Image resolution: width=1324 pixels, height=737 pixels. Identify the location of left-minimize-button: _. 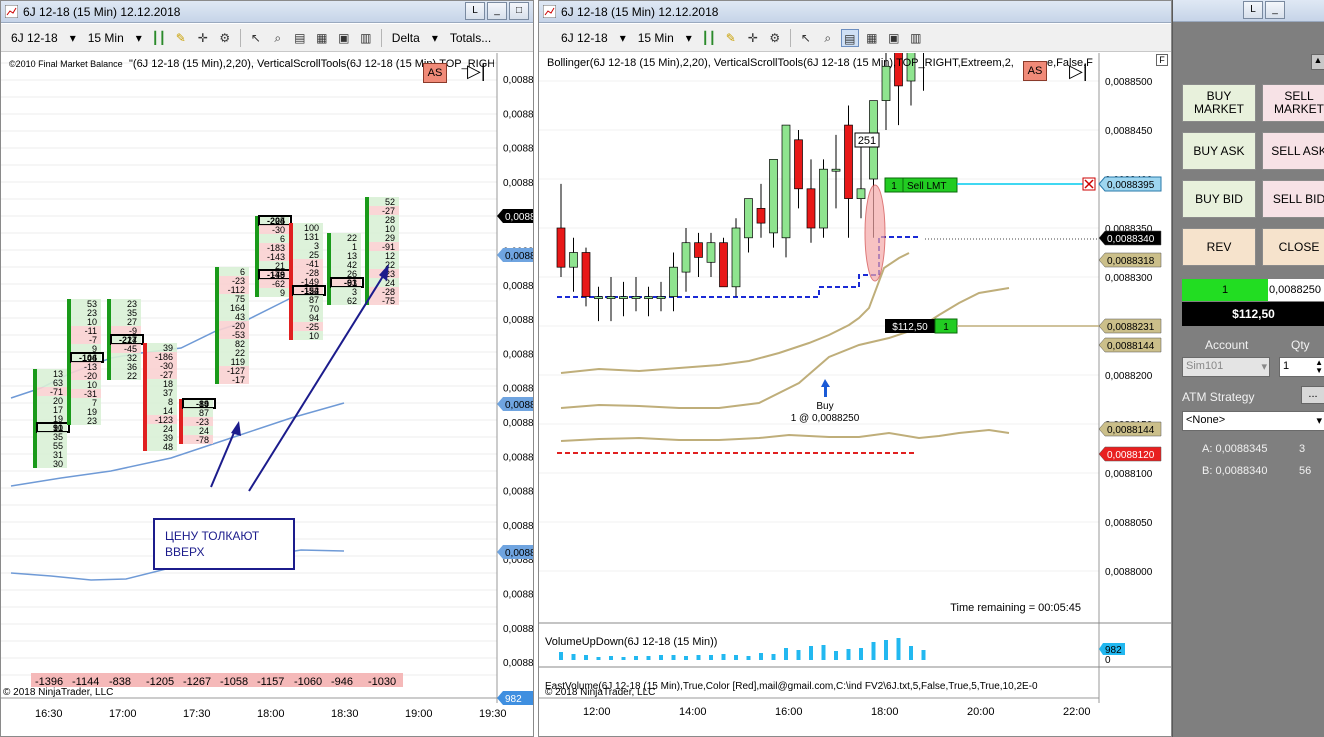
(497, 11).